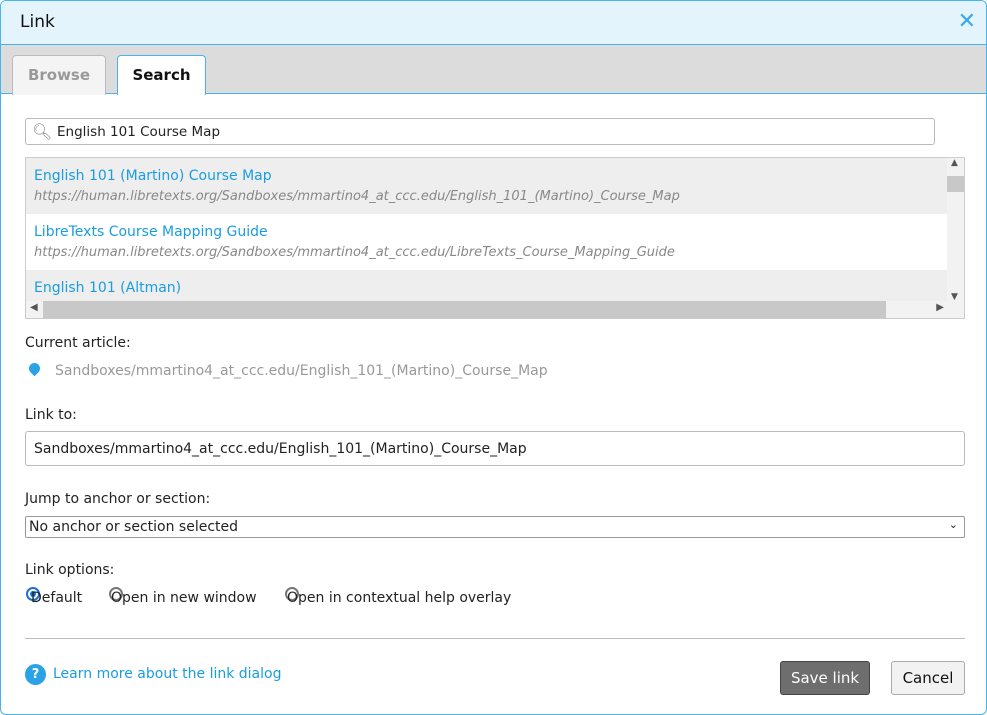  I want to click on link-to-label: Link to:, so click(51, 415).